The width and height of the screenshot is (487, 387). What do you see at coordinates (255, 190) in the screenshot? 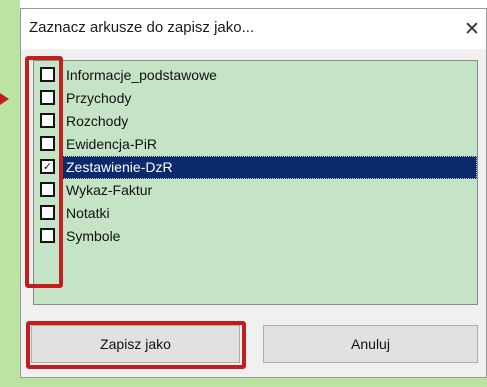
I see `list-item: Wykaz-Faktur` at bounding box center [255, 190].